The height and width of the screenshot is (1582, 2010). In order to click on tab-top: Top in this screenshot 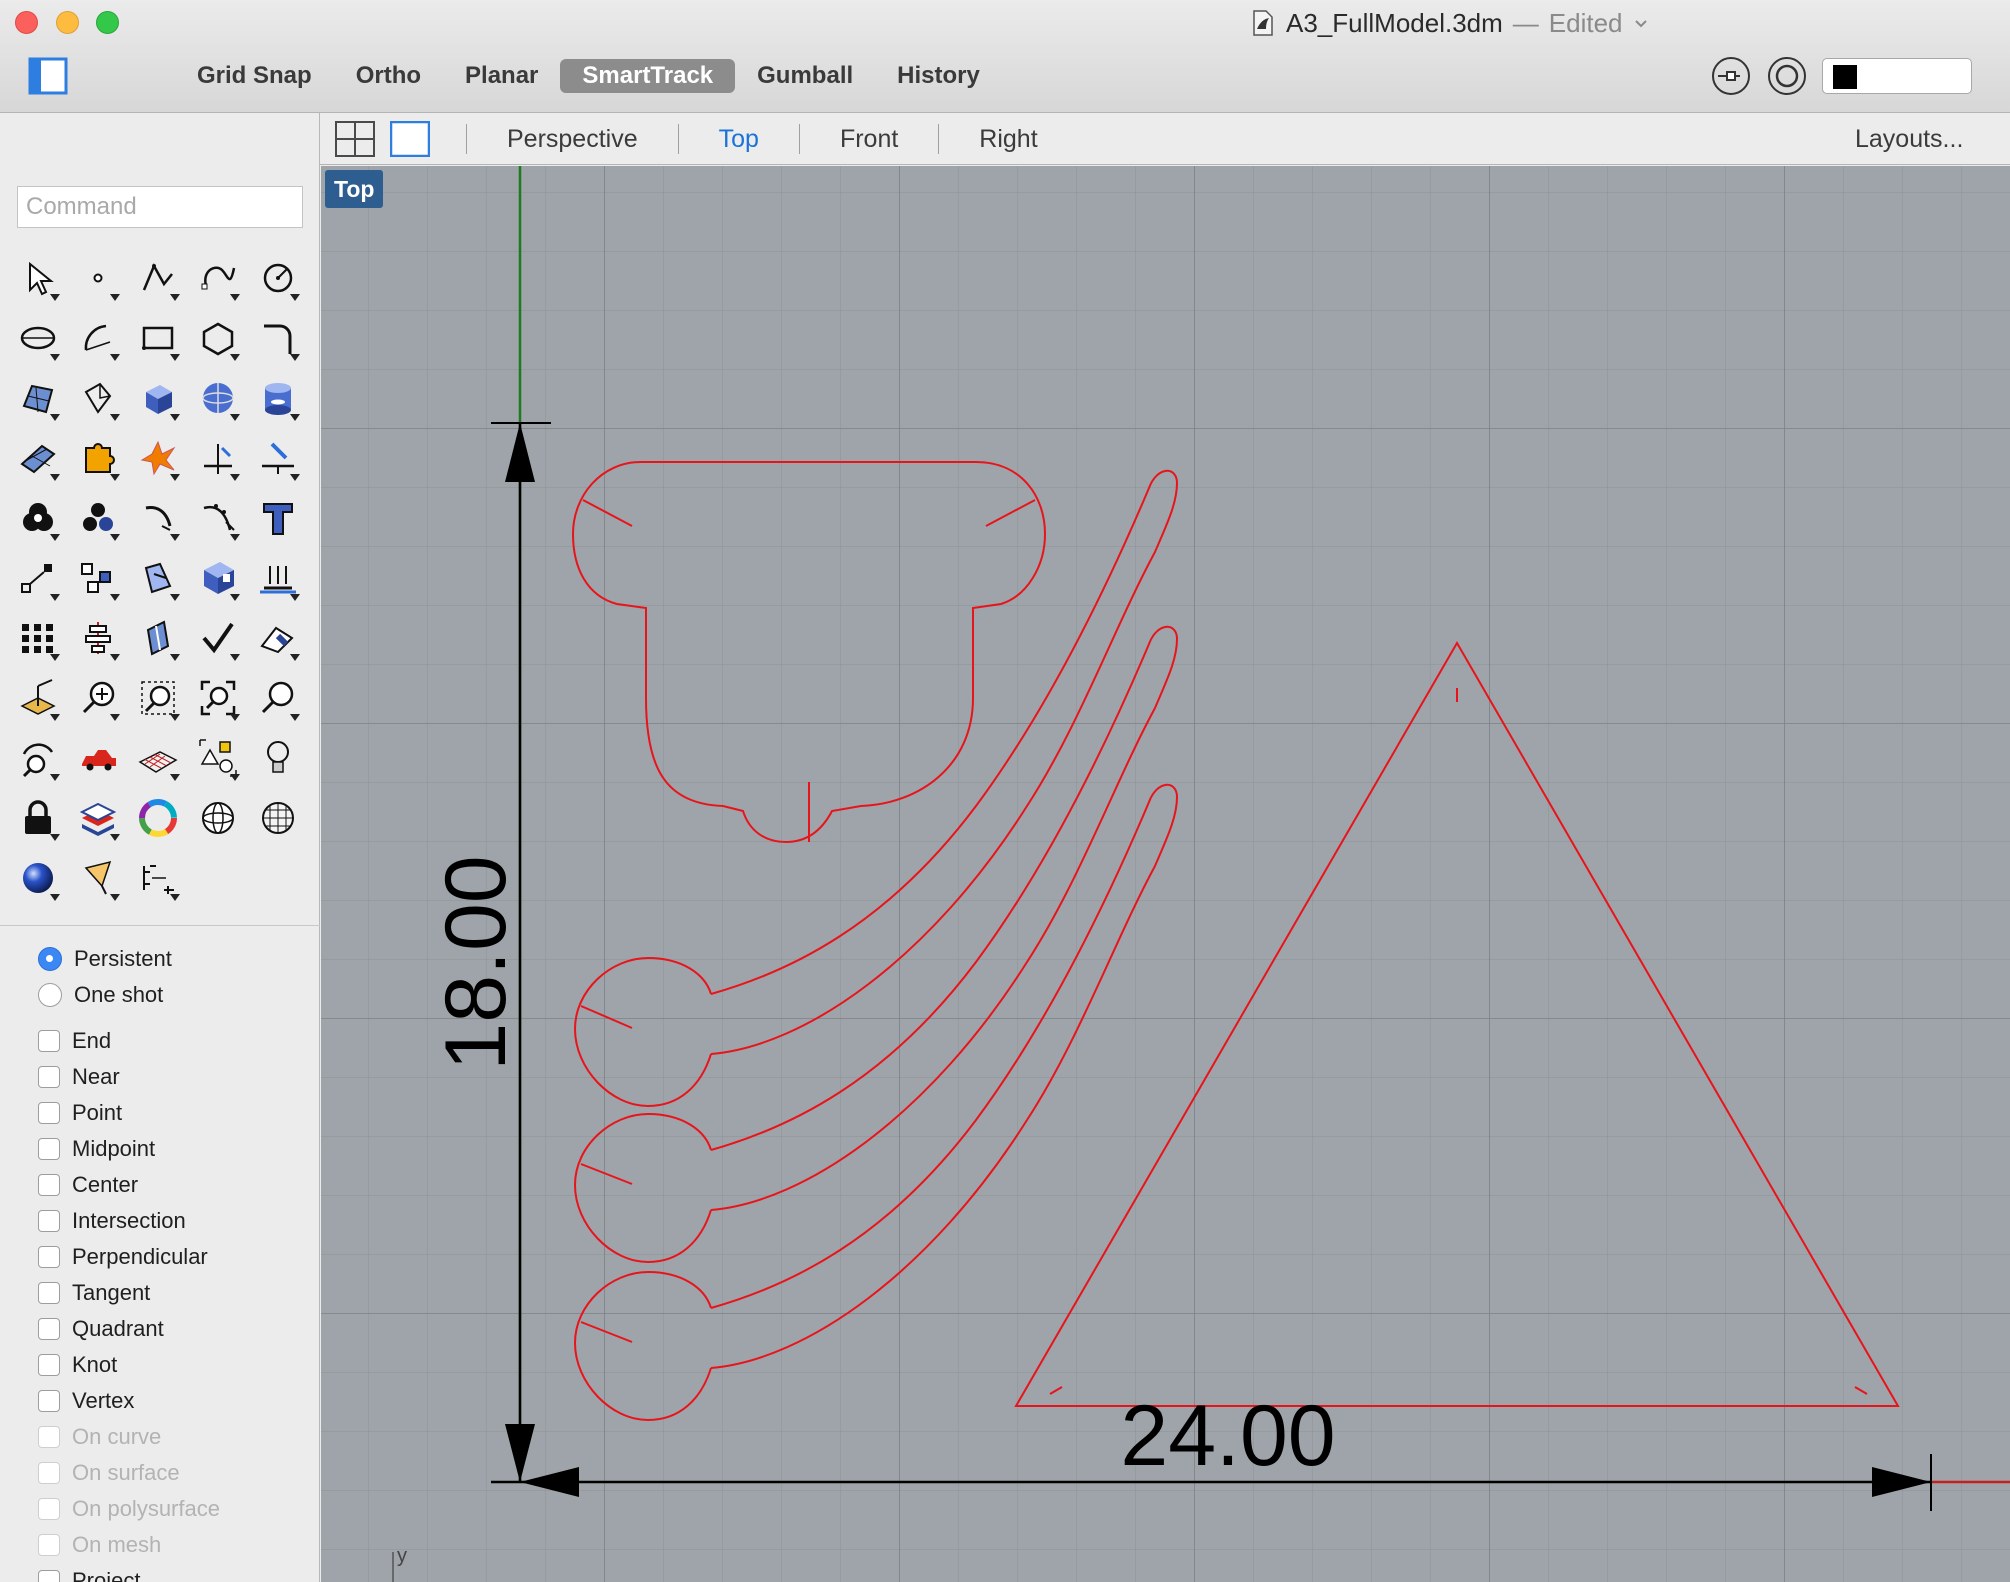, I will do `click(738, 139)`.